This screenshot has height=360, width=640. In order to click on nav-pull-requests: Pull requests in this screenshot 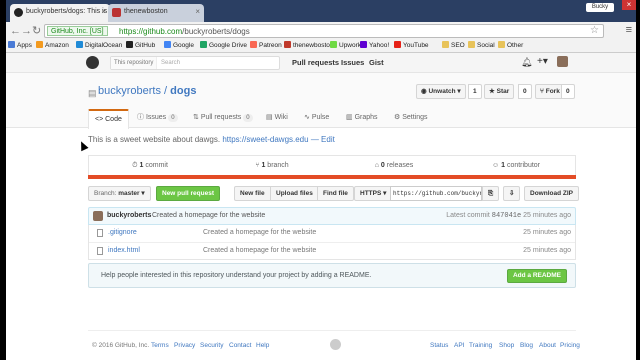, I will do `click(315, 62)`.